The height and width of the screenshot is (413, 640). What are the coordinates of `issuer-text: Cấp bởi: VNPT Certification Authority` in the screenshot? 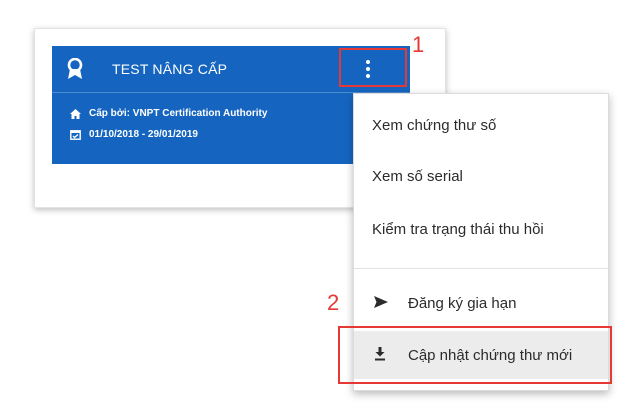 It's located at (178, 113).